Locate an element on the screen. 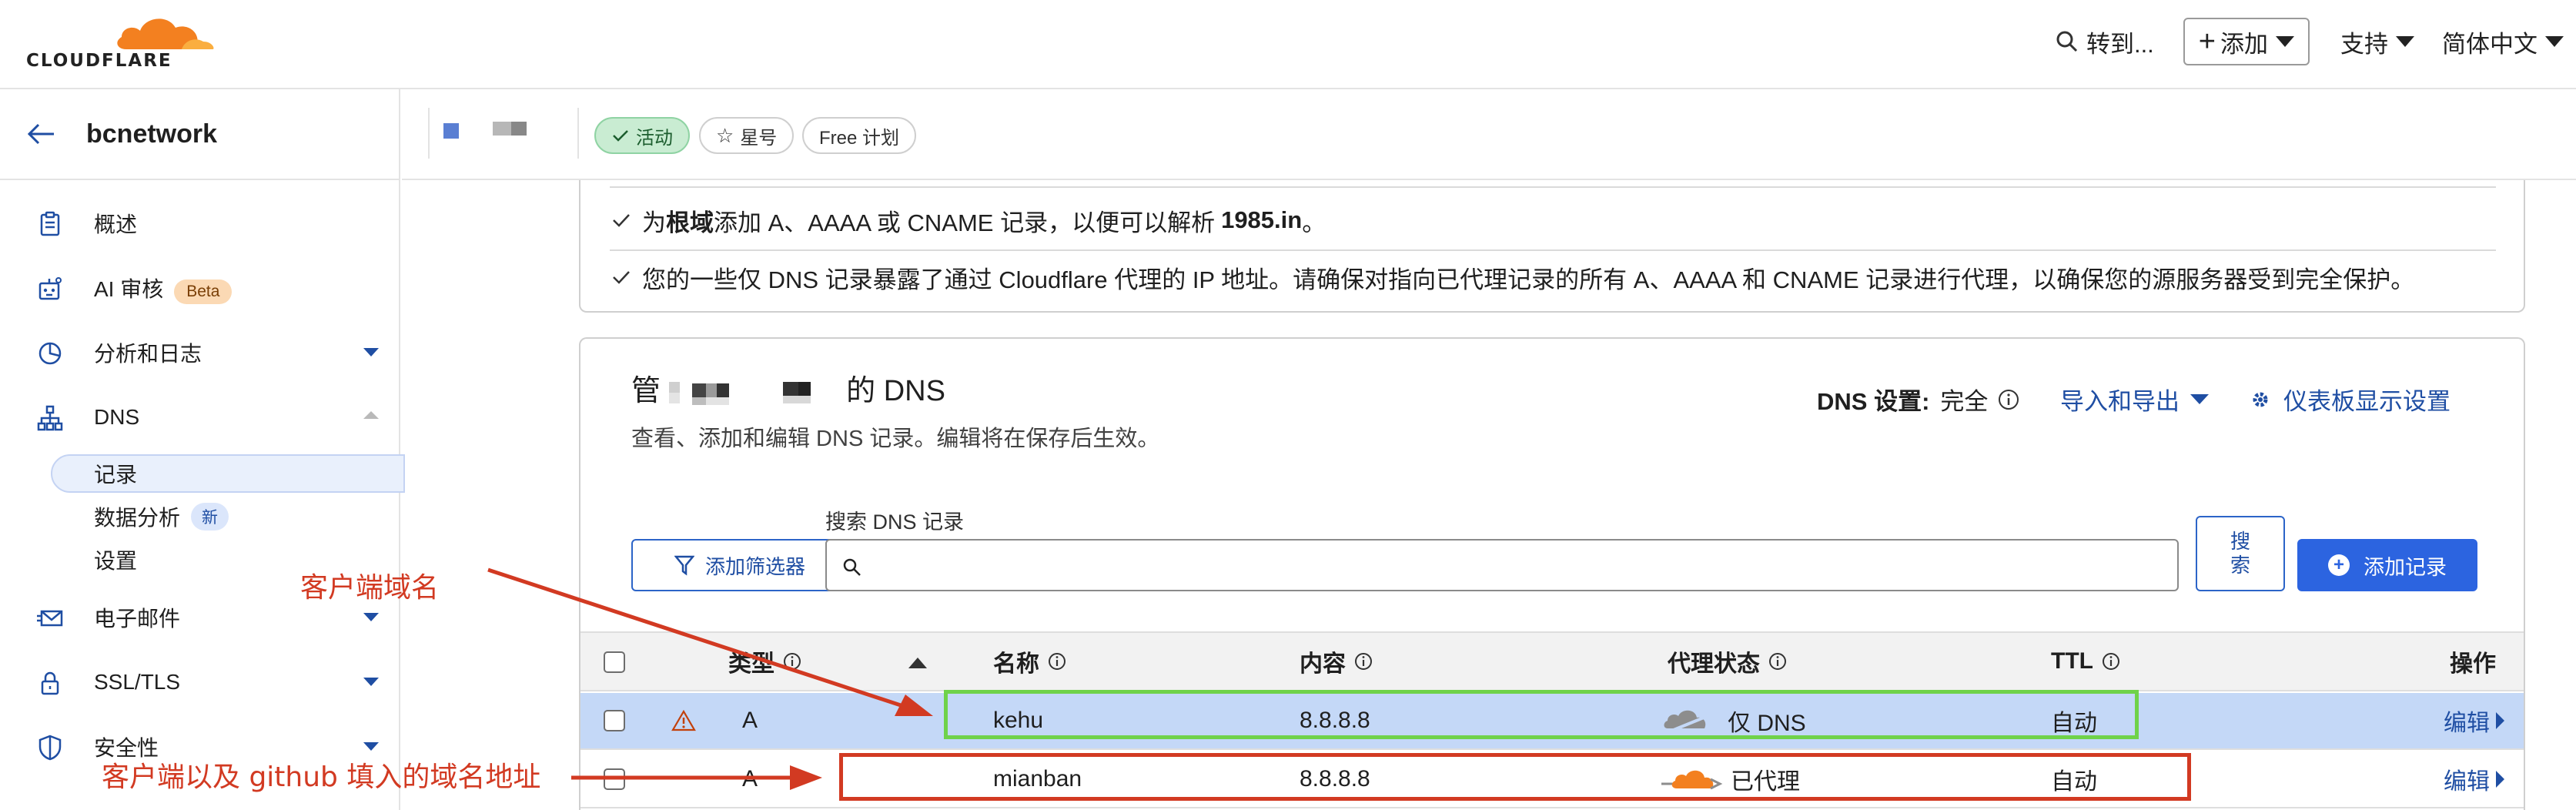 The width and height of the screenshot is (2576, 810). import-export-label: 导入和导出 is located at coordinates (2120, 401).